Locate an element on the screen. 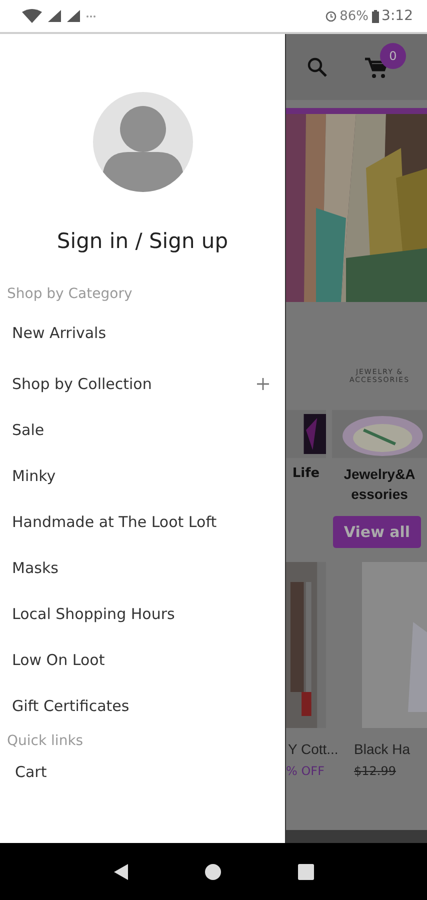  search-icon is located at coordinates (317, 67).